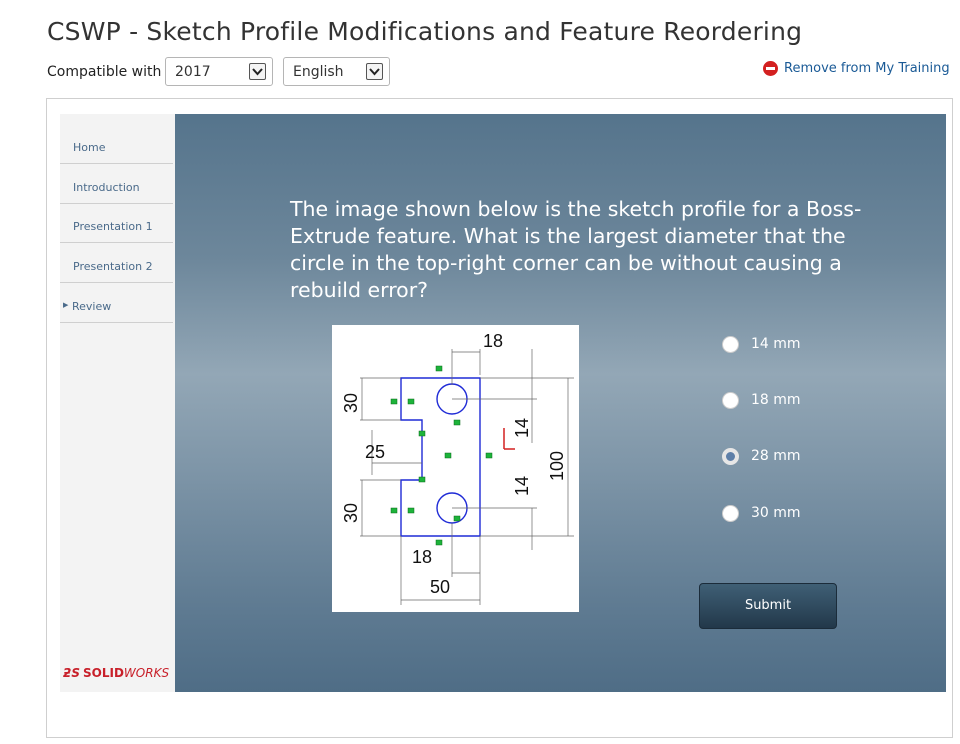 The width and height of the screenshot is (960, 744). What do you see at coordinates (776, 344) in the screenshot?
I see `answer-label: 14 mm` at bounding box center [776, 344].